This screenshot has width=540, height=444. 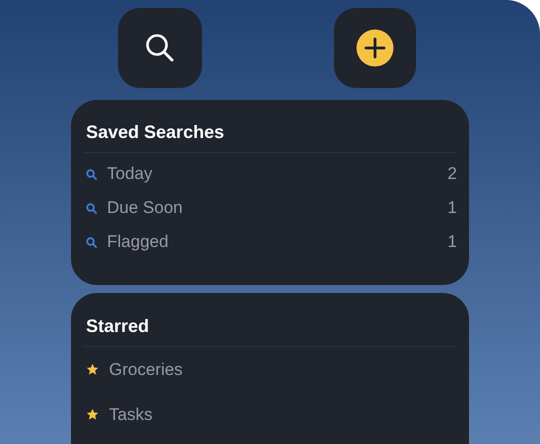 I want to click on add-button, so click(x=375, y=48).